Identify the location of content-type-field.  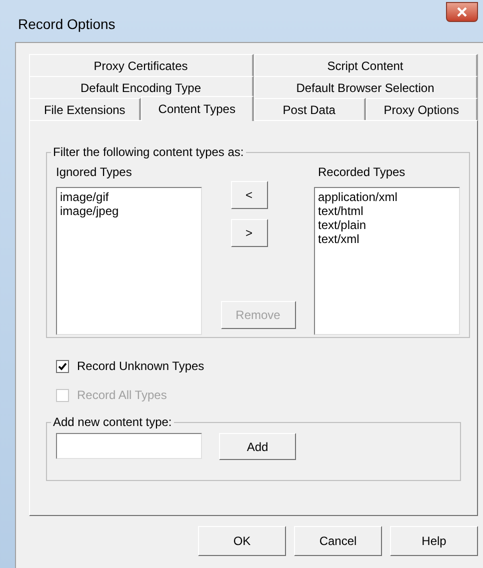
(129, 446).